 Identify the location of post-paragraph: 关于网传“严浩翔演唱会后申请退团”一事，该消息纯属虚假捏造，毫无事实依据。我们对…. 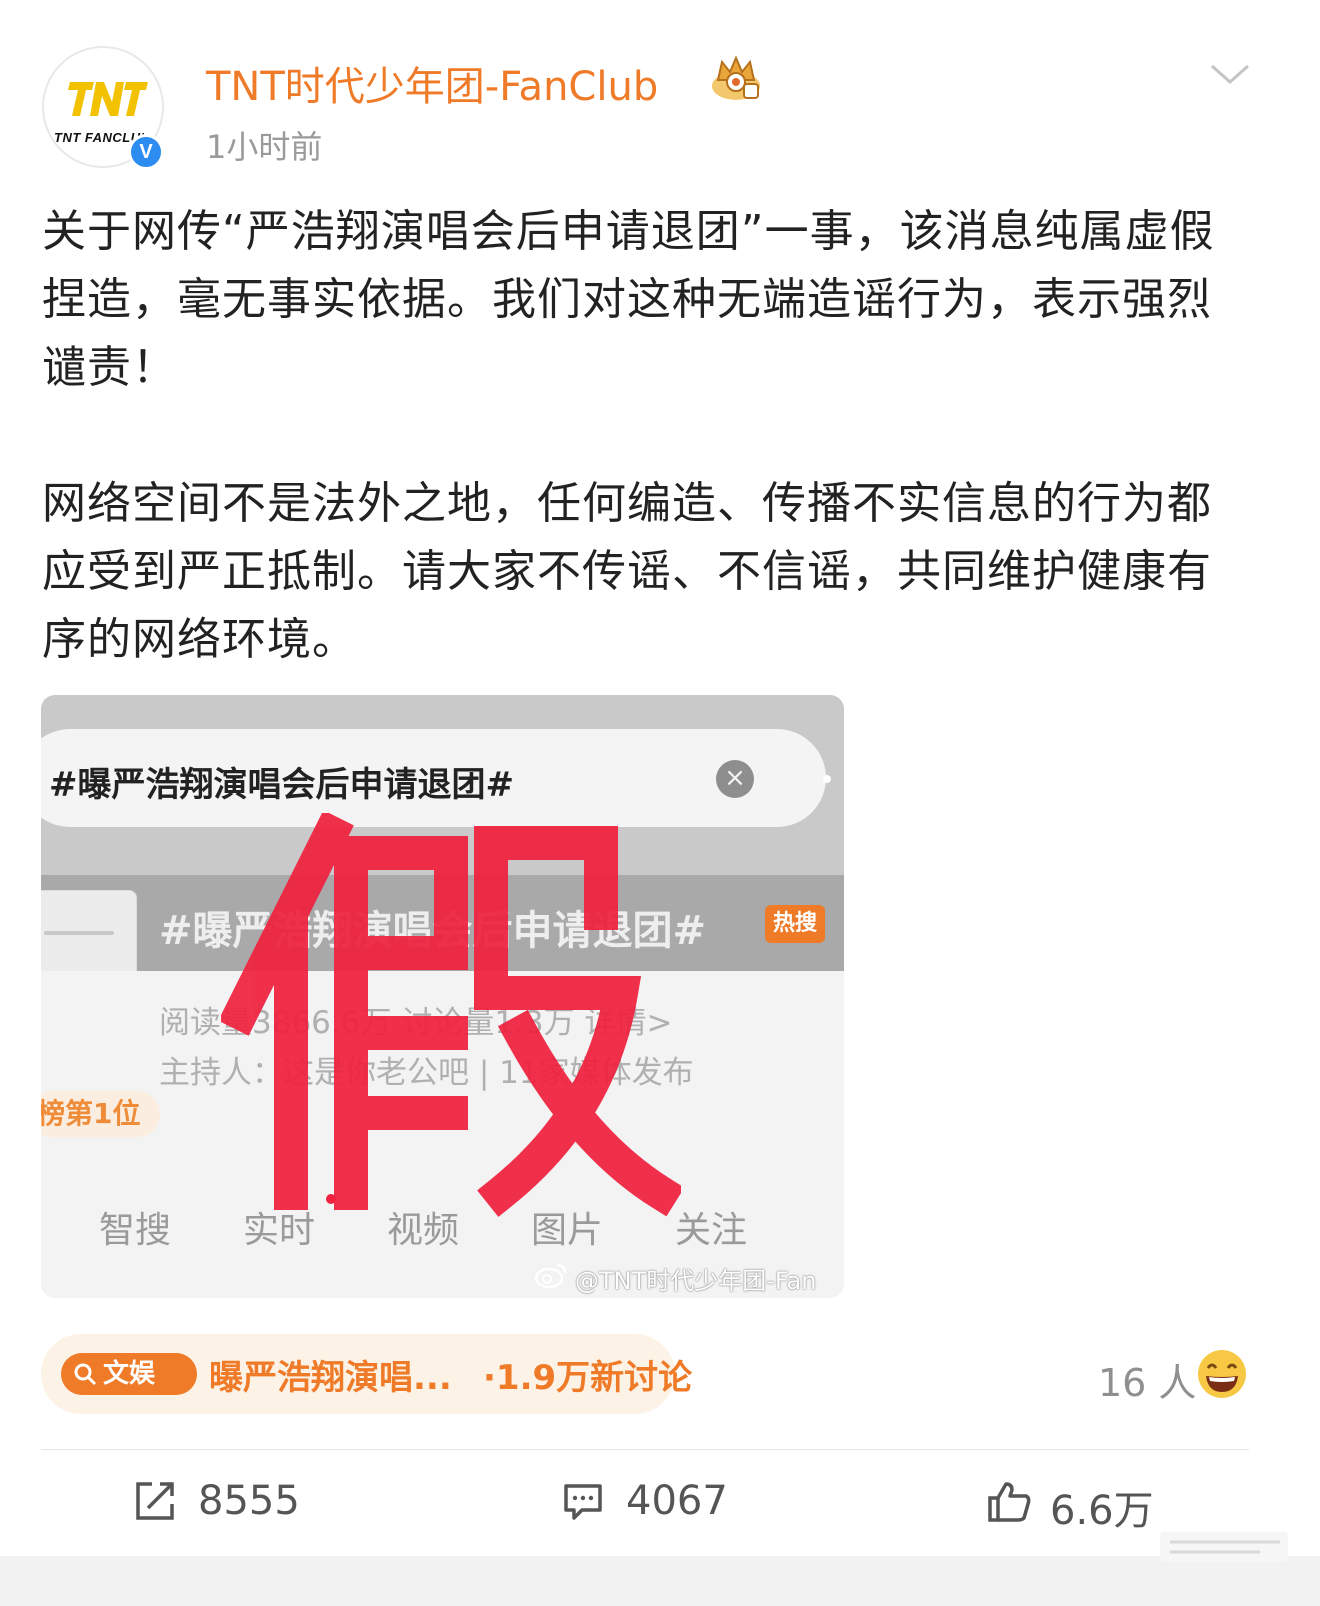
(628, 299).